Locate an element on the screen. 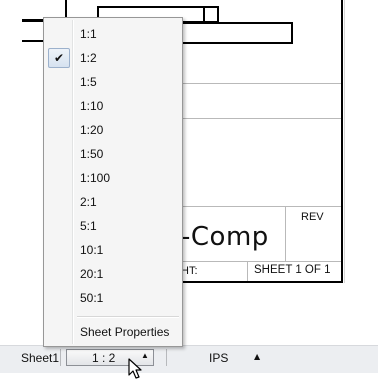 The image size is (378, 391). menu-item-sheet-properties: Sheet Properties is located at coordinates (113, 332).